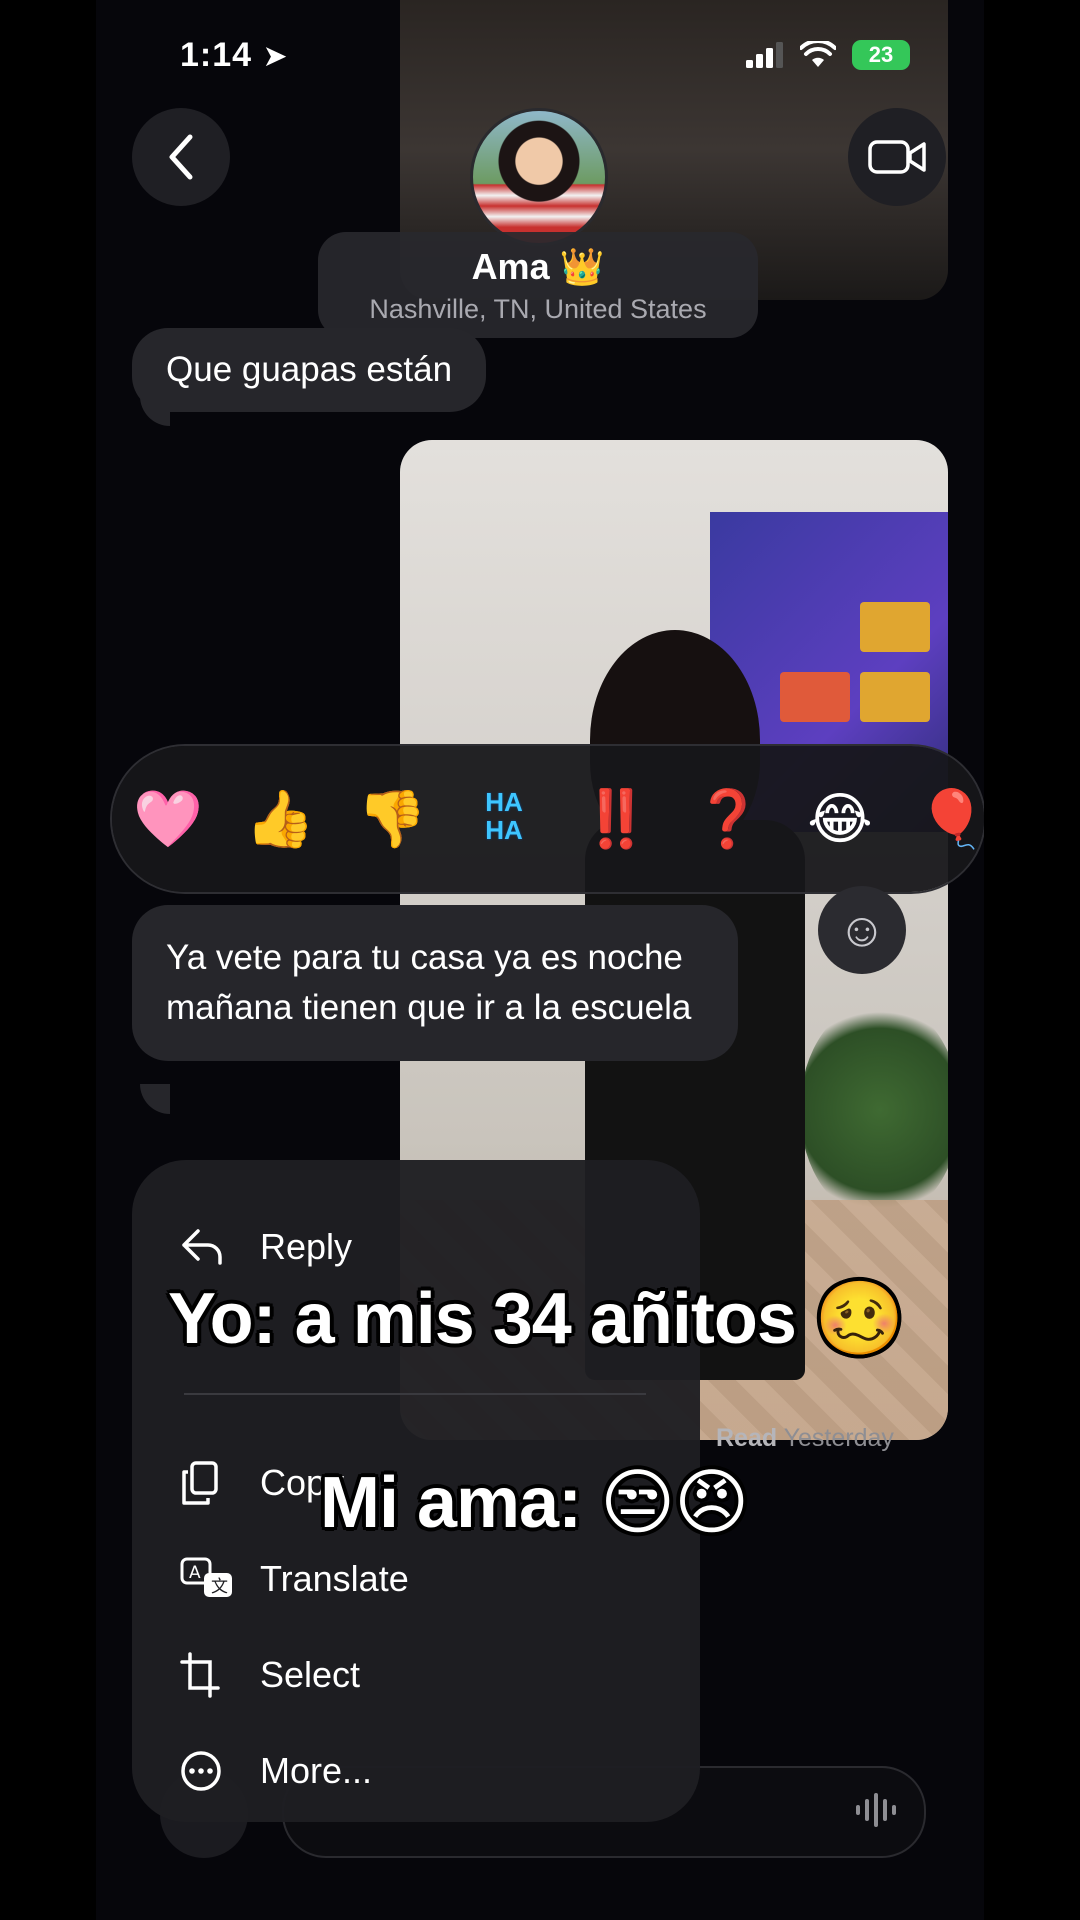 The width and height of the screenshot is (1080, 1920). Describe the element at coordinates (211, 1483) in the screenshot. I see `copy-icon` at that location.